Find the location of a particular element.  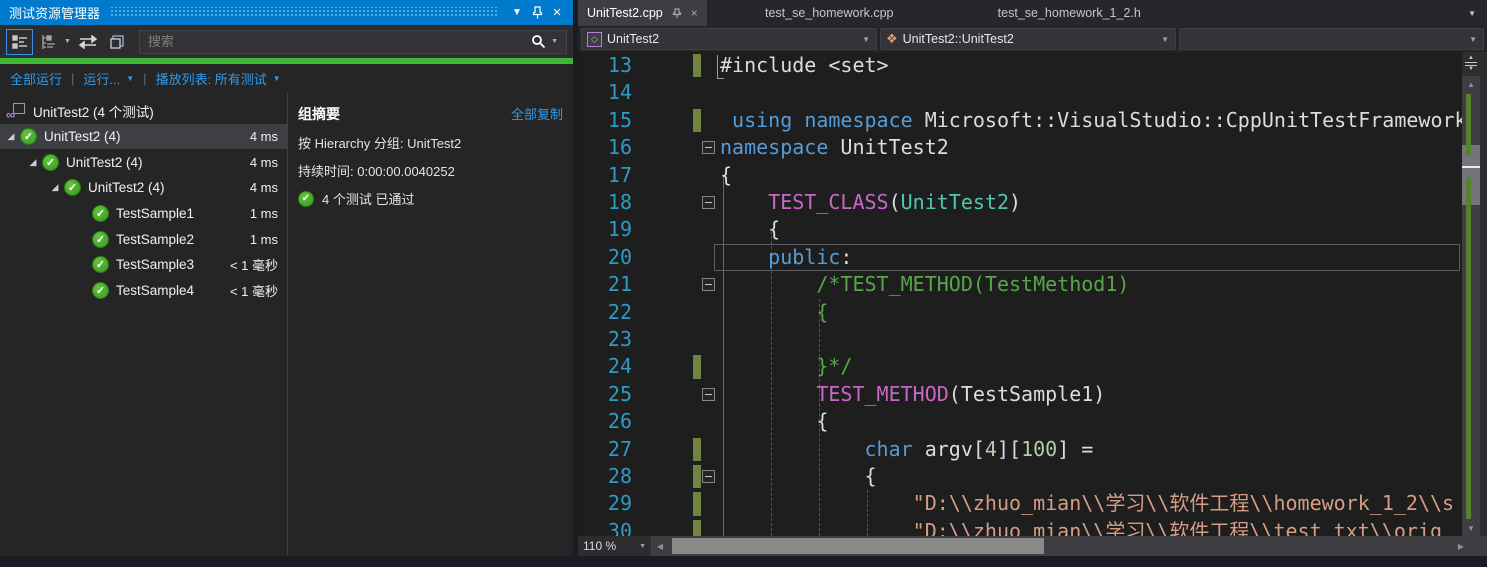

code-line: 16 namespace UnitTest2 is located at coordinates (1020, 147).